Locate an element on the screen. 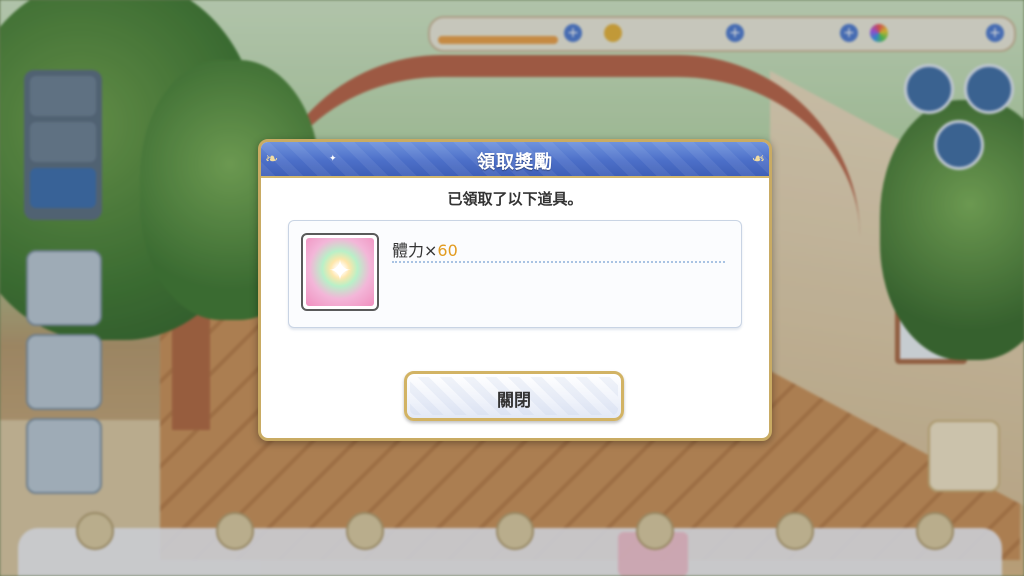 This screenshot has width=1024, height=576. dialog-header: ❧ ❧ ✦ 領取獎勵 is located at coordinates (515, 160).